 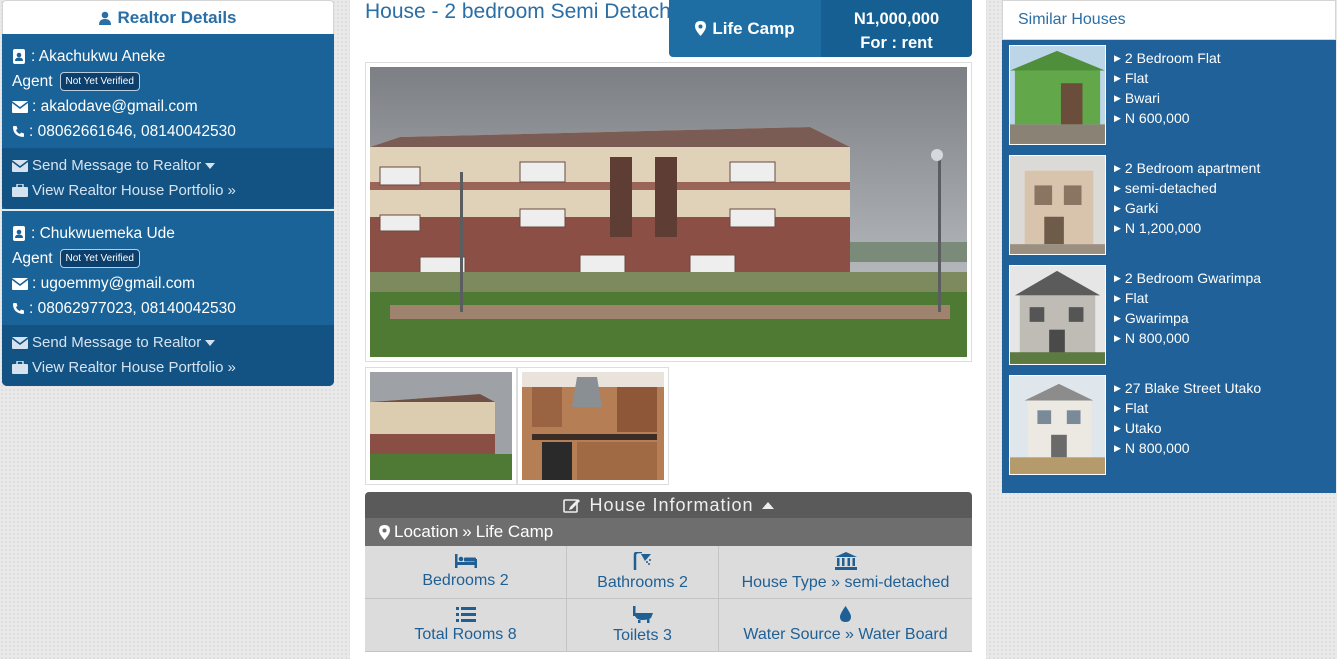 I want to click on similar-house-area: Utako, so click(x=1143, y=428).